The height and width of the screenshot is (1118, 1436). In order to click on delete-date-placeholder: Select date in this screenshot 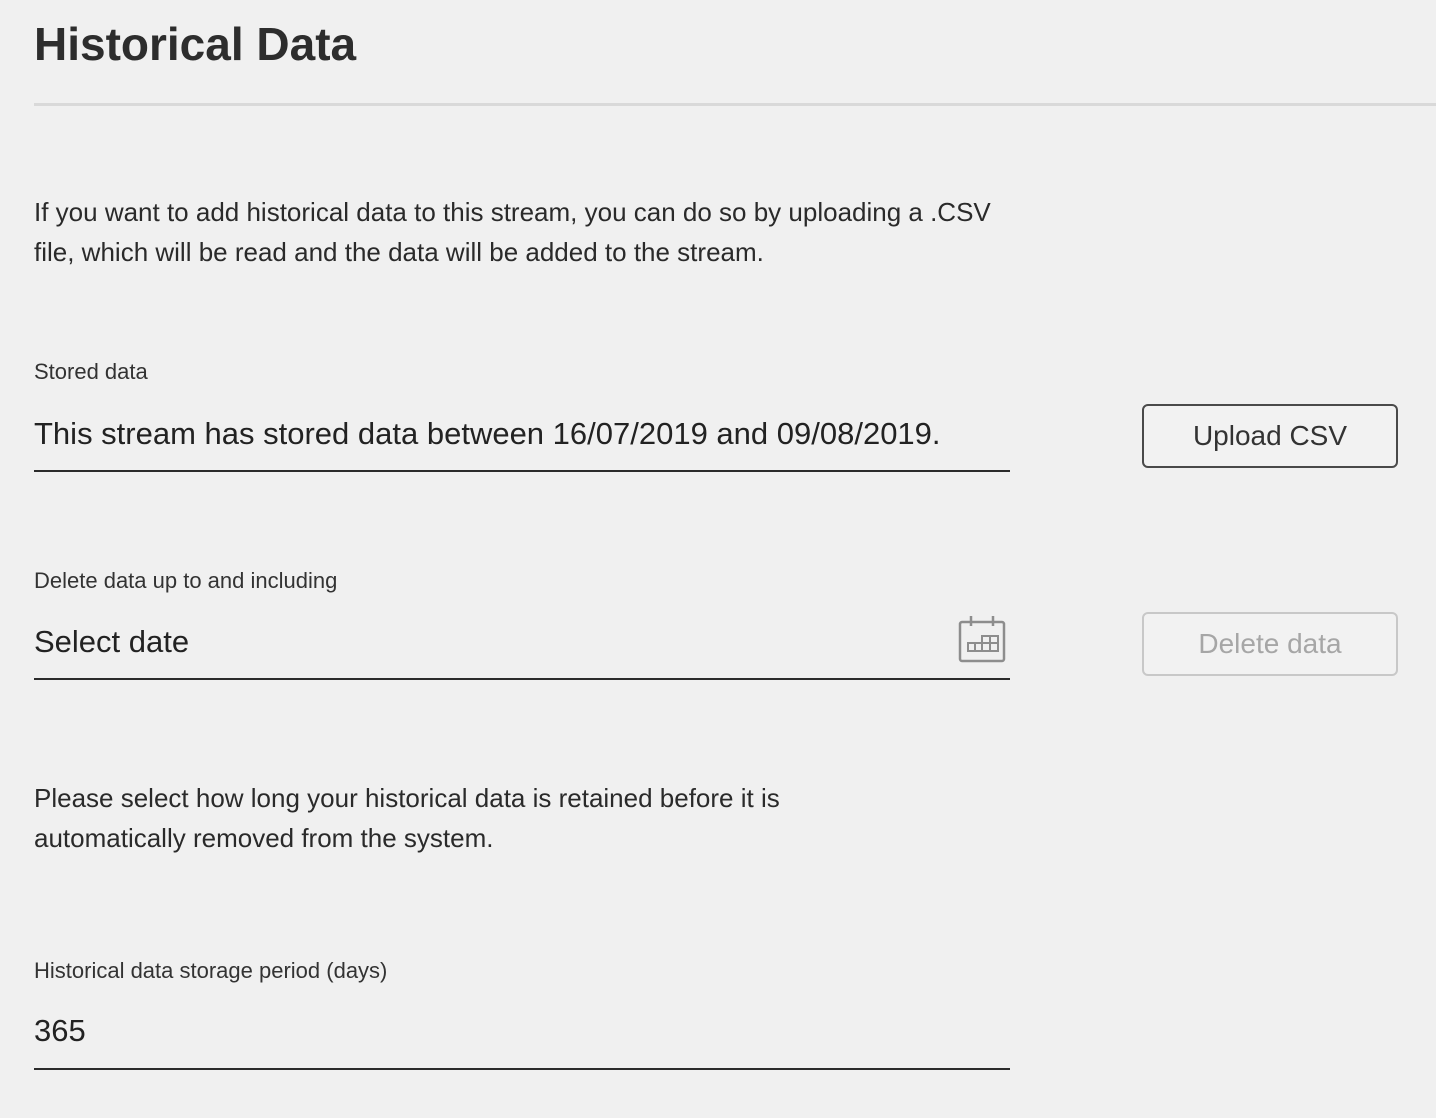, I will do `click(112, 641)`.